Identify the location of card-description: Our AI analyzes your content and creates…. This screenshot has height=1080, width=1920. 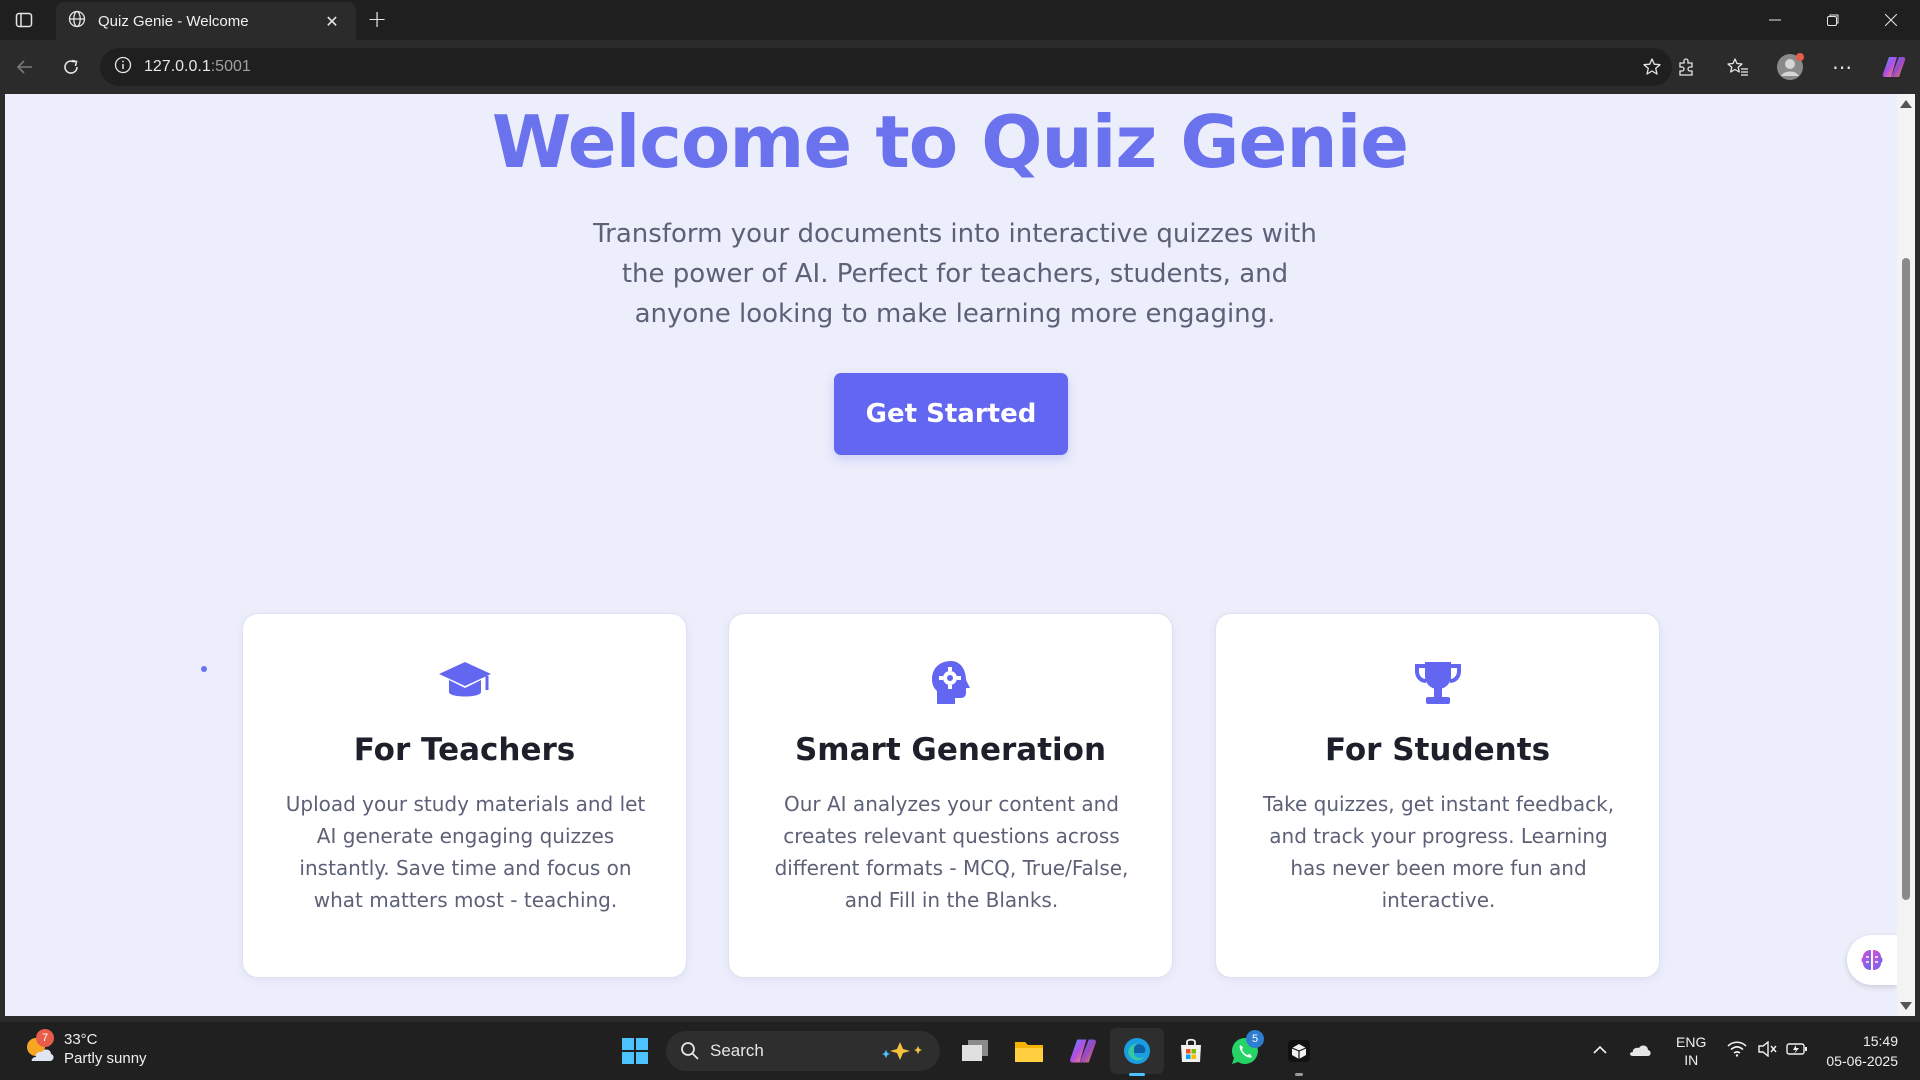
(951, 852).